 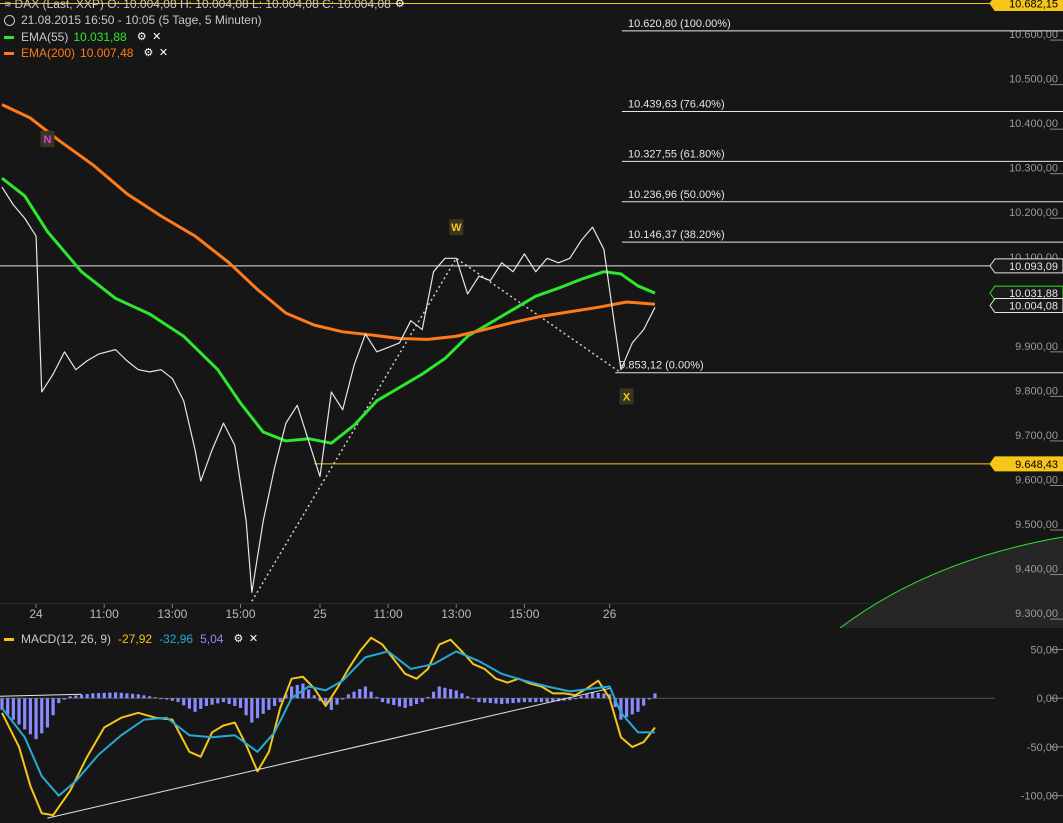 I want to click on ema200-close-icon: ✕, so click(x=163, y=53).